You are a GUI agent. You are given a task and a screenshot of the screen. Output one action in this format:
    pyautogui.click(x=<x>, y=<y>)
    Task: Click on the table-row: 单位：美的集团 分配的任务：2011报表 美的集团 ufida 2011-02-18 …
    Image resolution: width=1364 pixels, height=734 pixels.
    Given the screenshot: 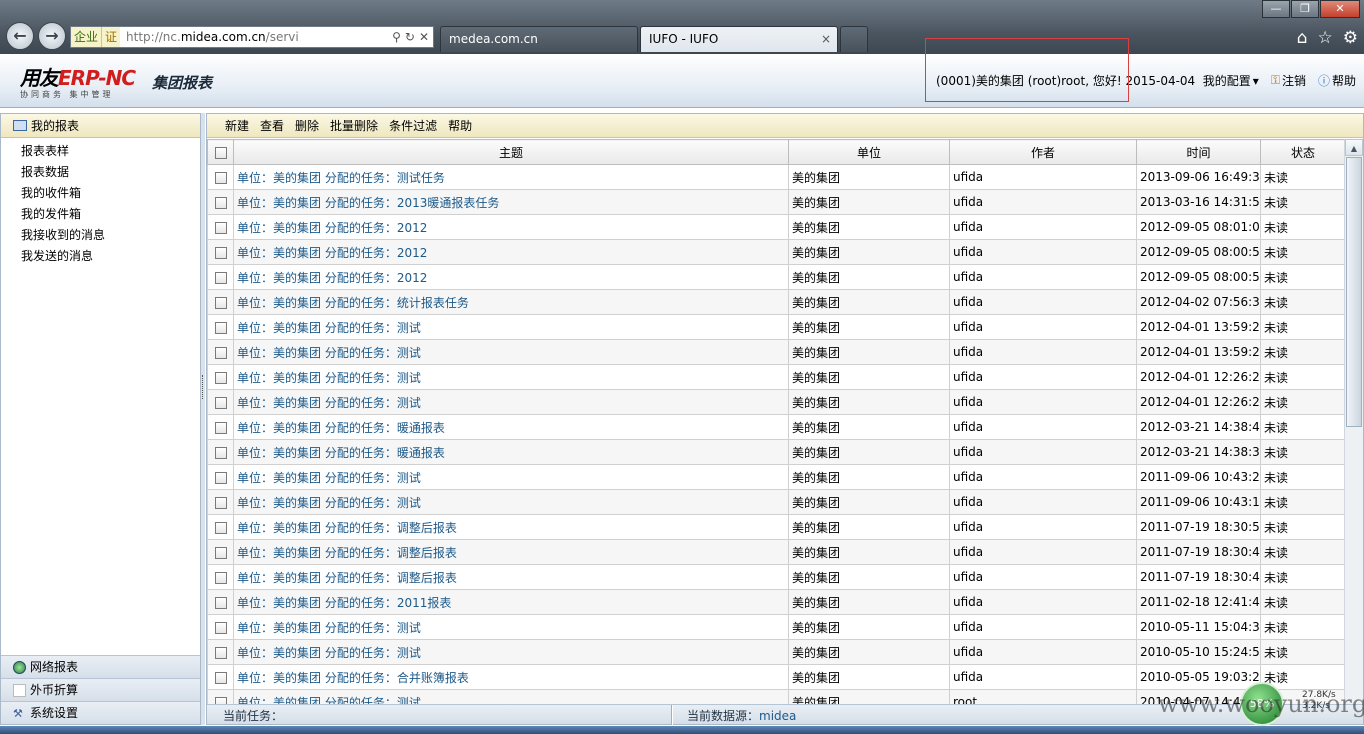 What is the action you would take?
    pyautogui.click(x=776, y=602)
    